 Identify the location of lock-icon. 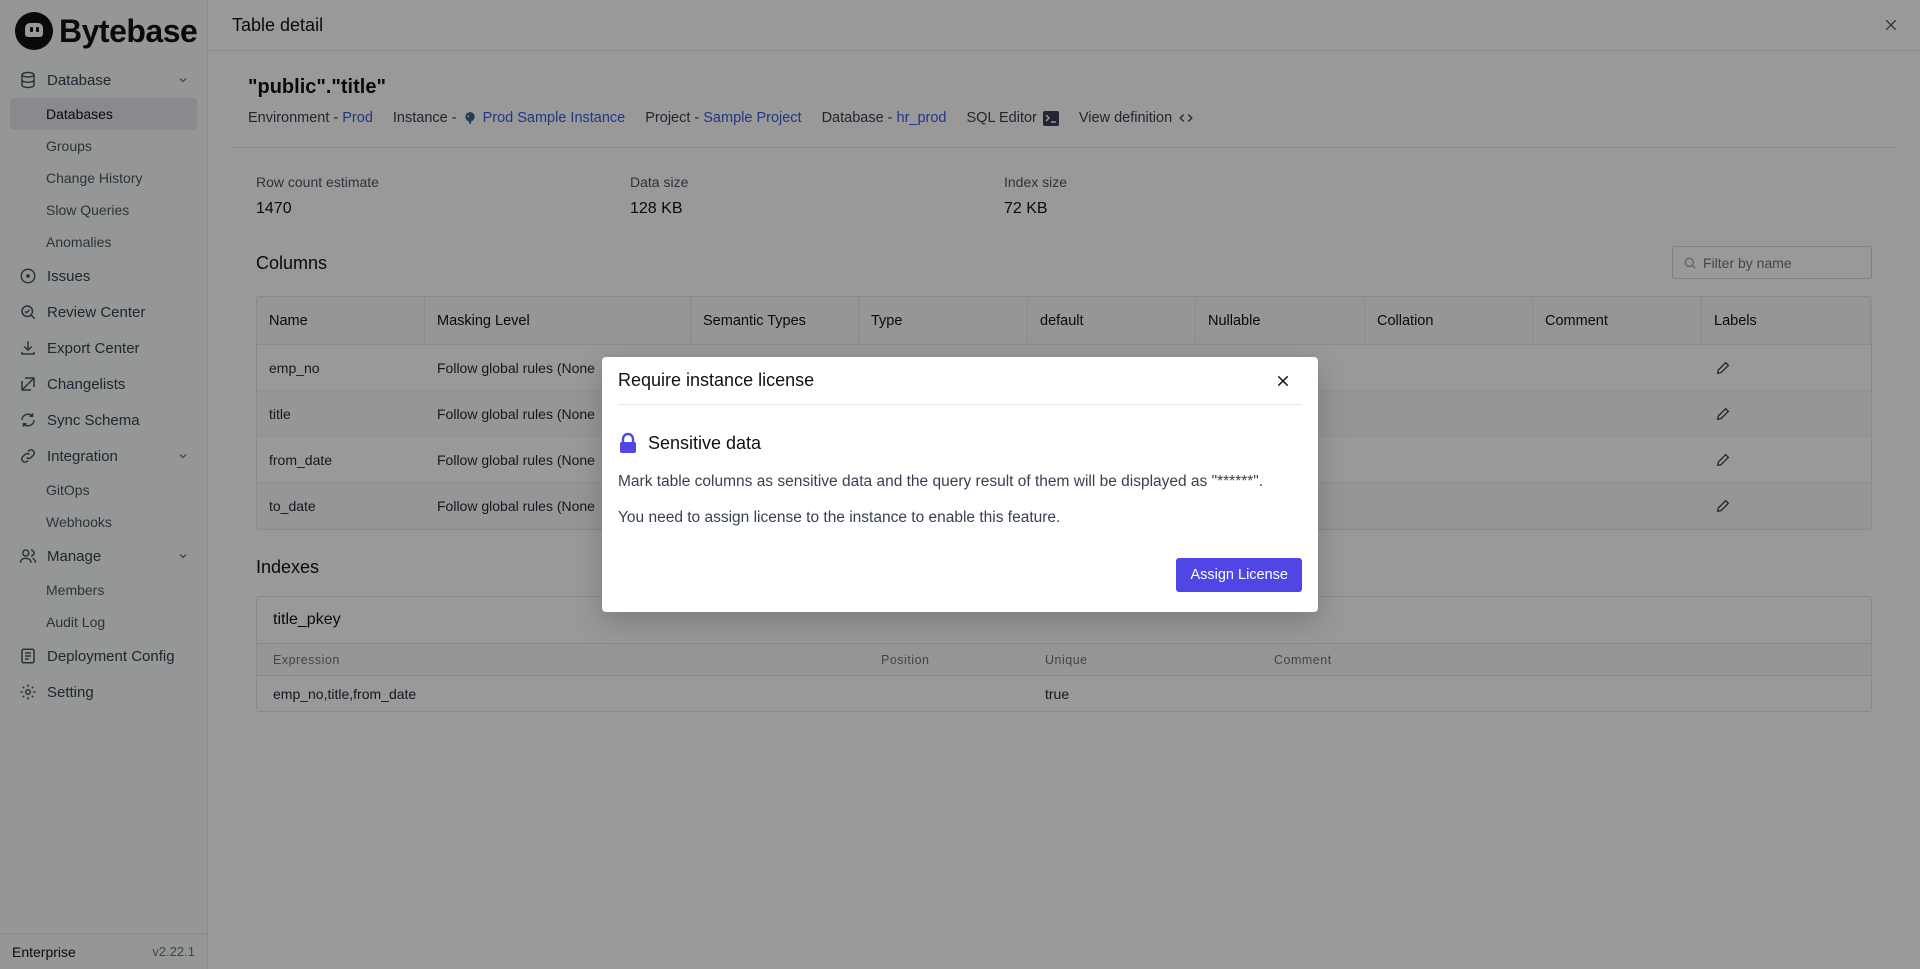
(628, 442).